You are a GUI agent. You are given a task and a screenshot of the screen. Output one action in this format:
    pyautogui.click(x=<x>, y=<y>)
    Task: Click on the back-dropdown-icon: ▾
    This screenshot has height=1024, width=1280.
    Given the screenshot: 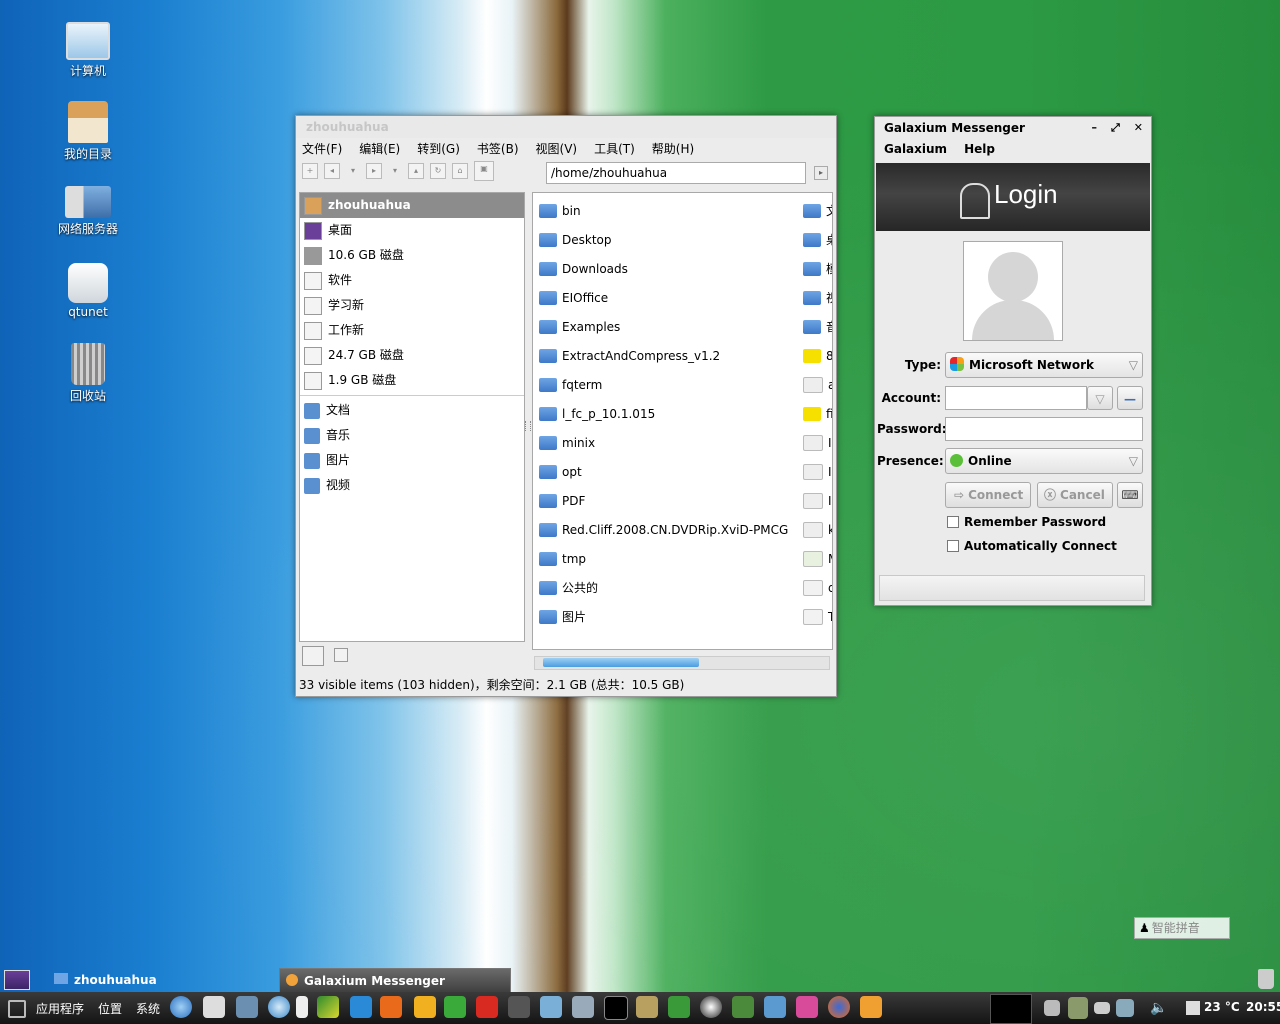 What is the action you would take?
    pyautogui.click(x=353, y=171)
    